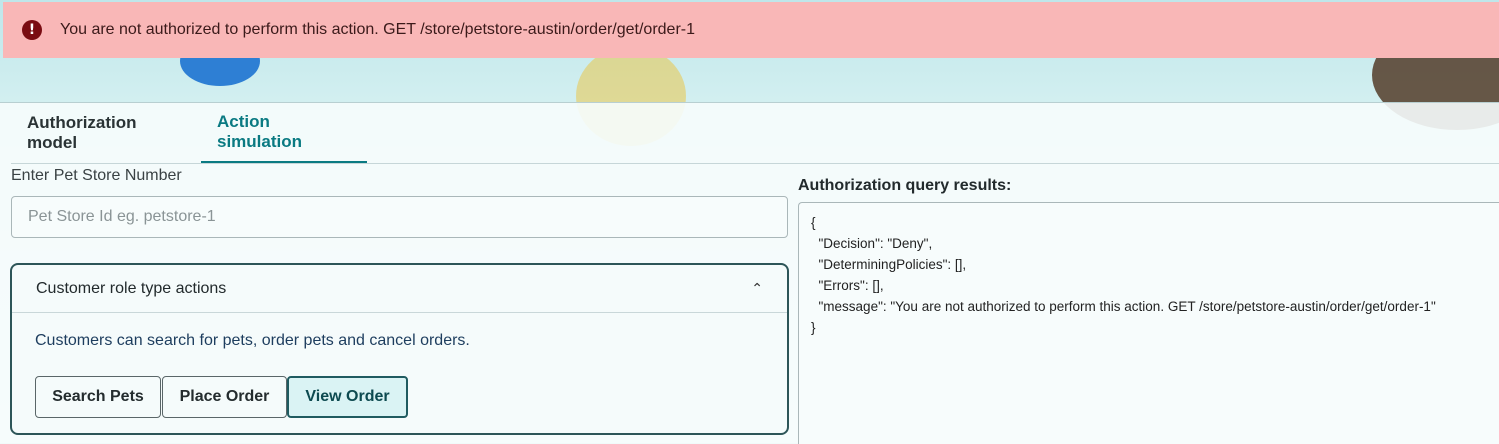 The height and width of the screenshot is (444, 1499). Describe the element at coordinates (347, 397) in the screenshot. I see `view-order-button: View Order` at that location.